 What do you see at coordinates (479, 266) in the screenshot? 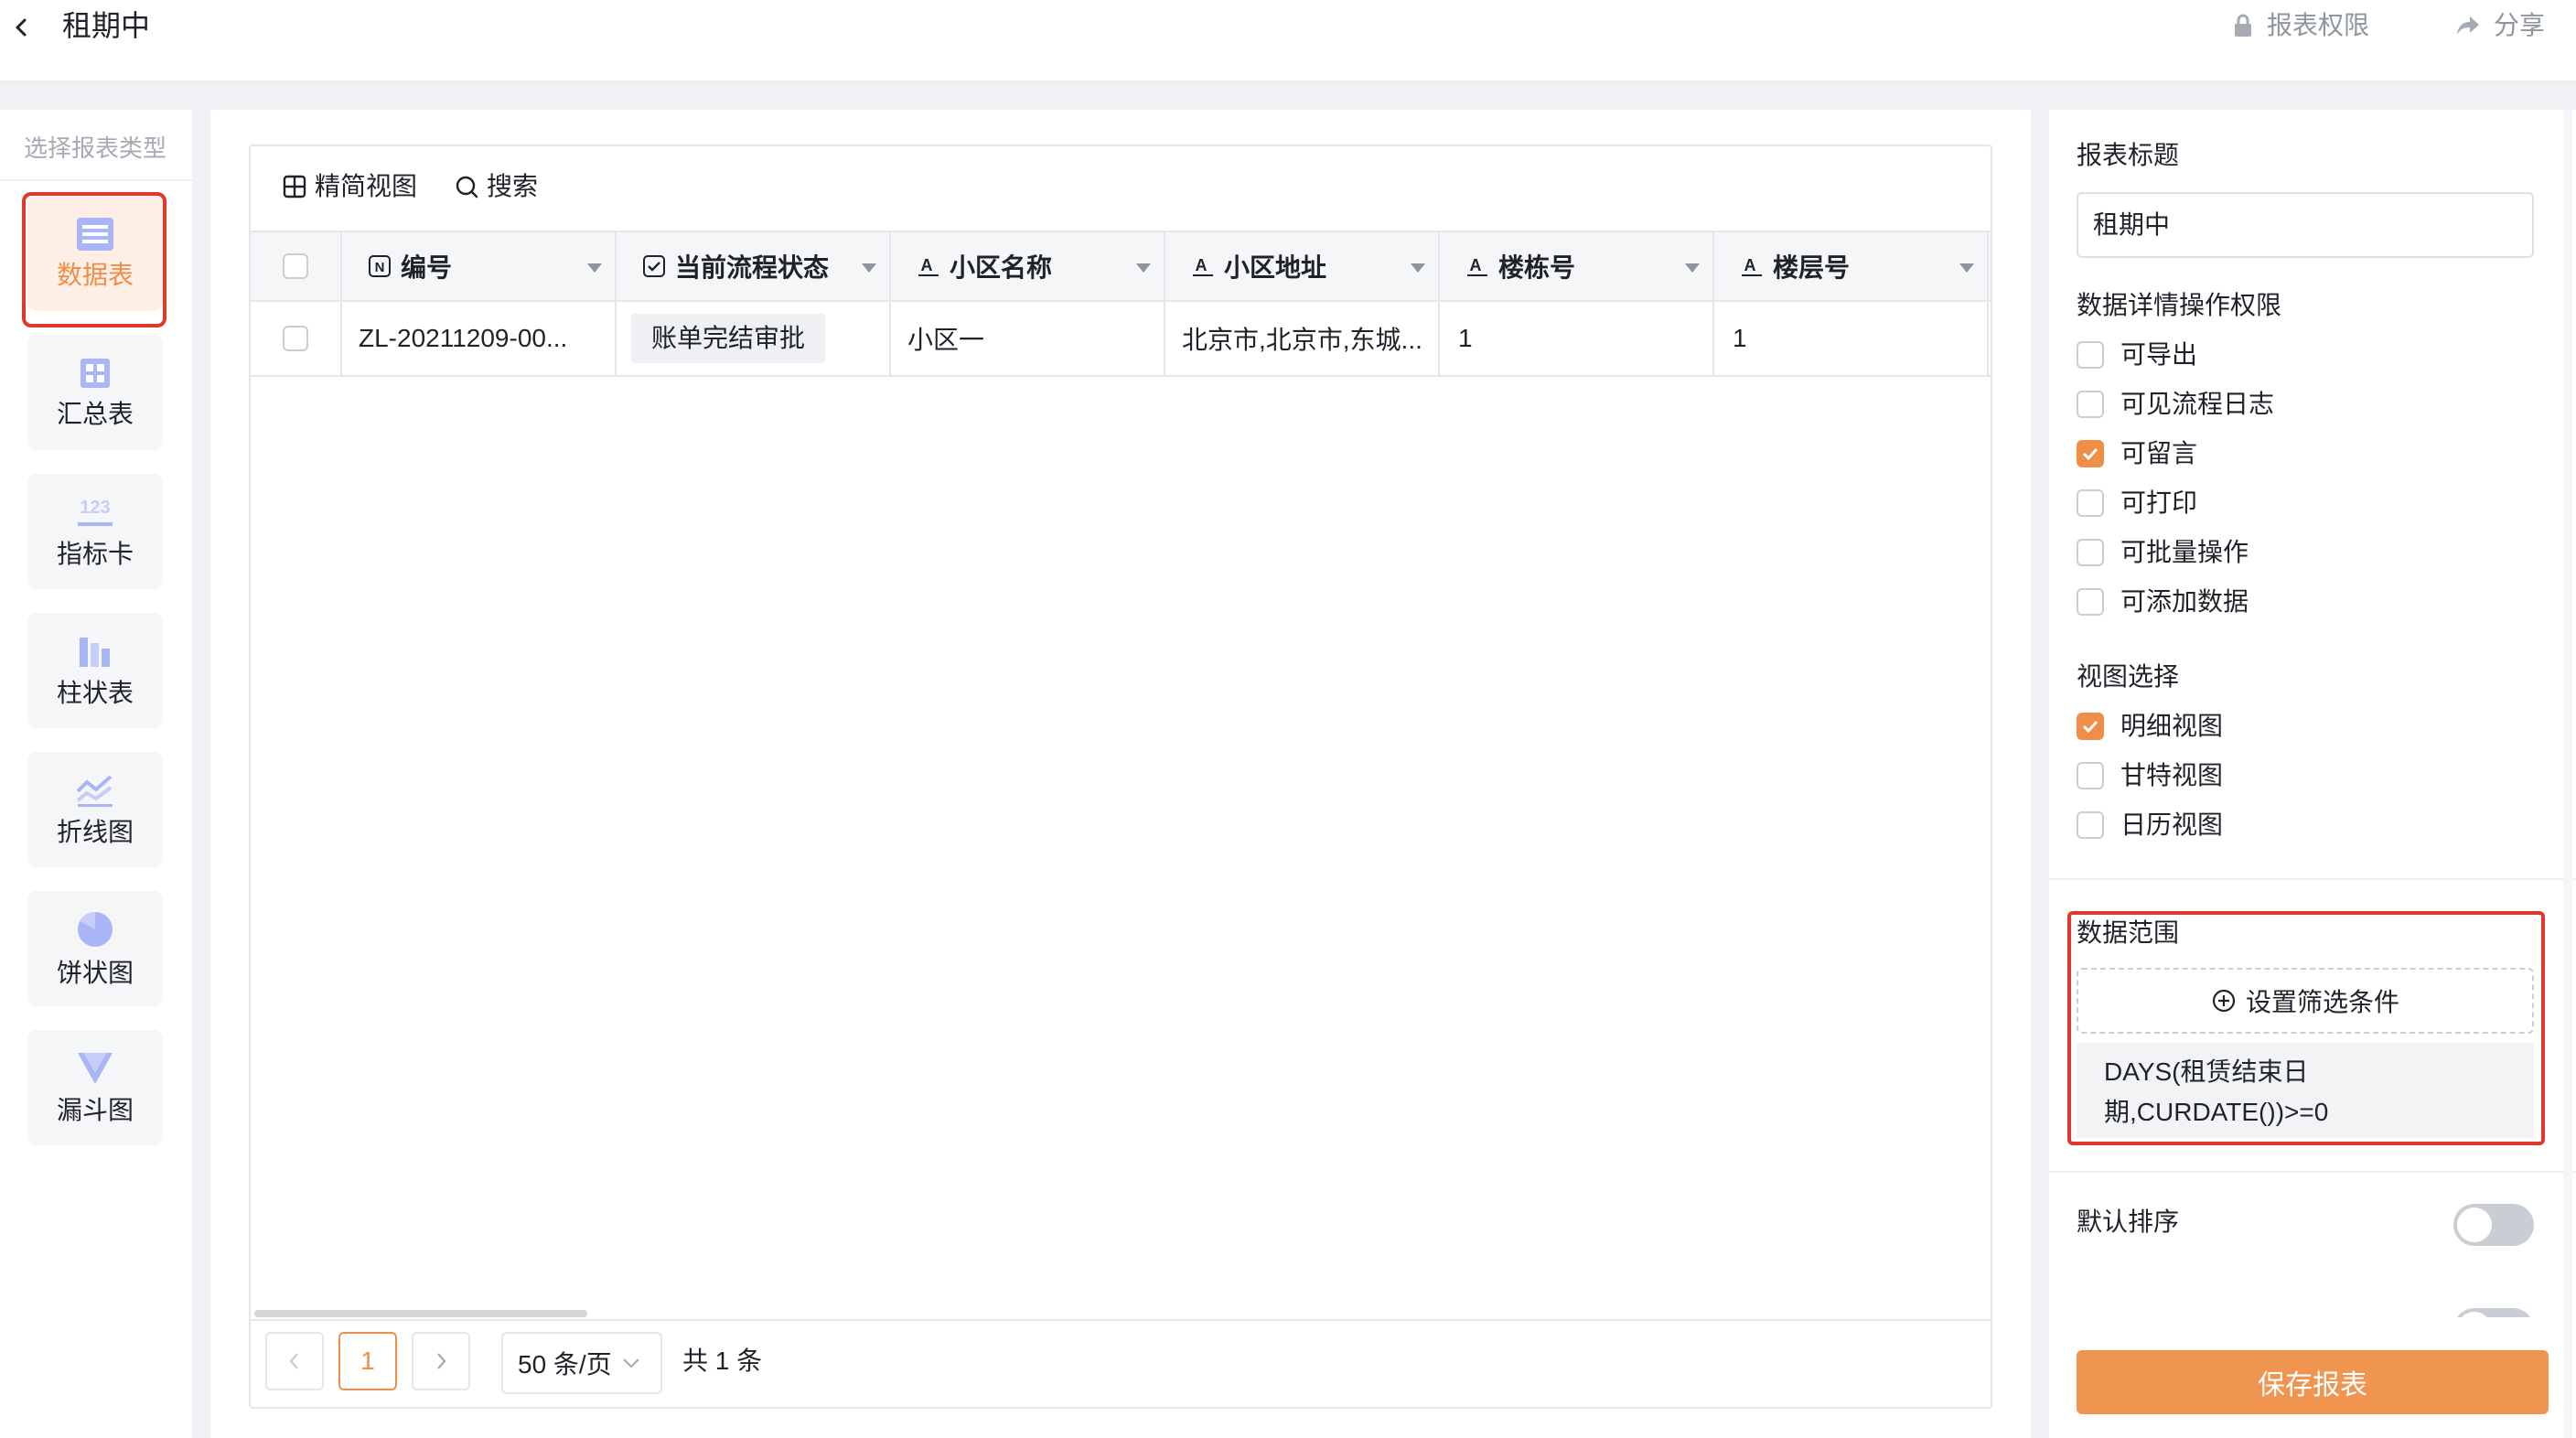
I see `column-header-id: N 编号` at bounding box center [479, 266].